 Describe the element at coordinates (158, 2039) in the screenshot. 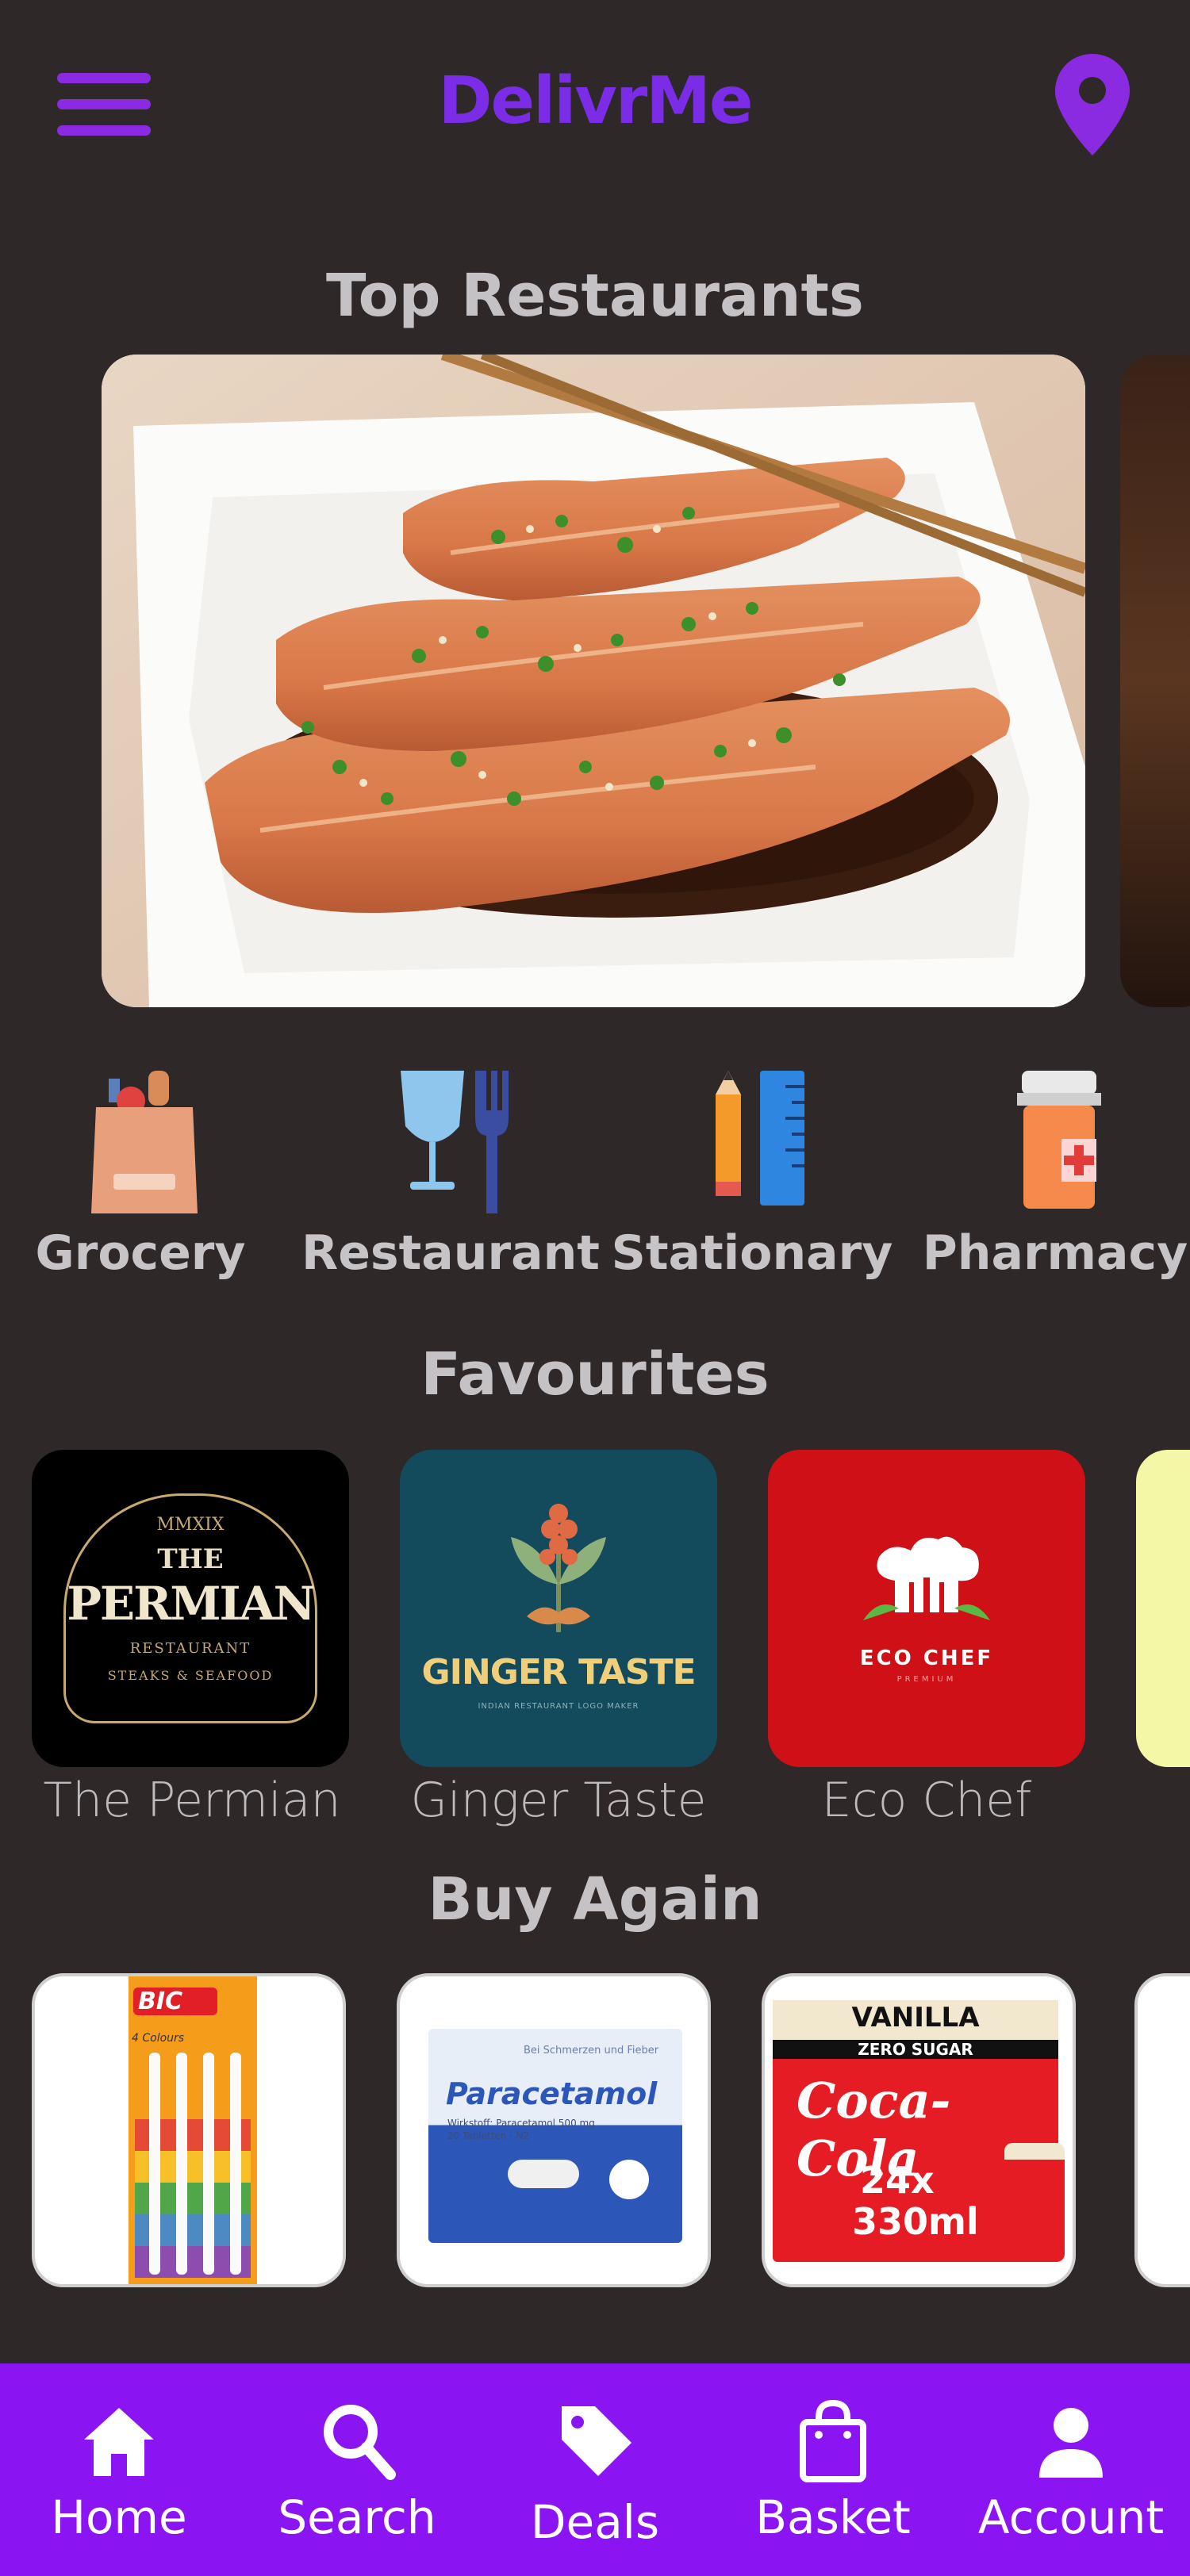

I see `bic-subtitle: 4 Colours` at that location.